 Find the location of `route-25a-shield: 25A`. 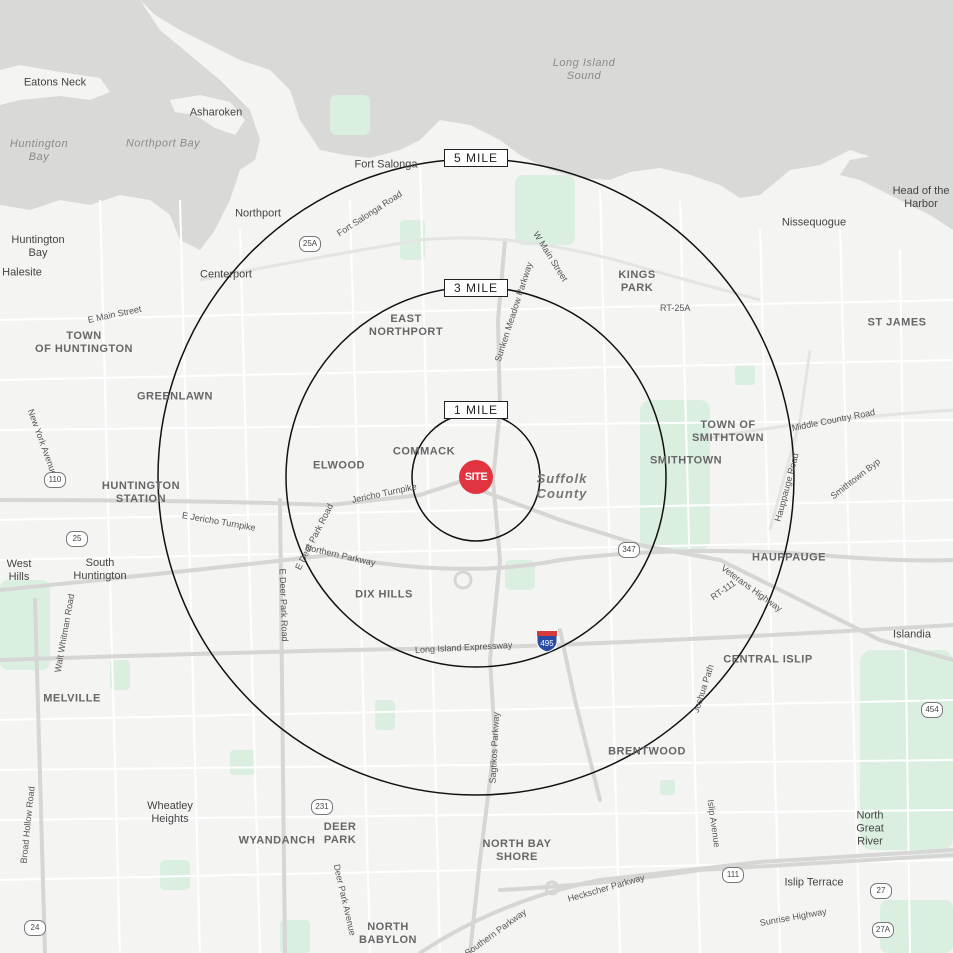

route-25a-shield: 25A is located at coordinates (310, 244).